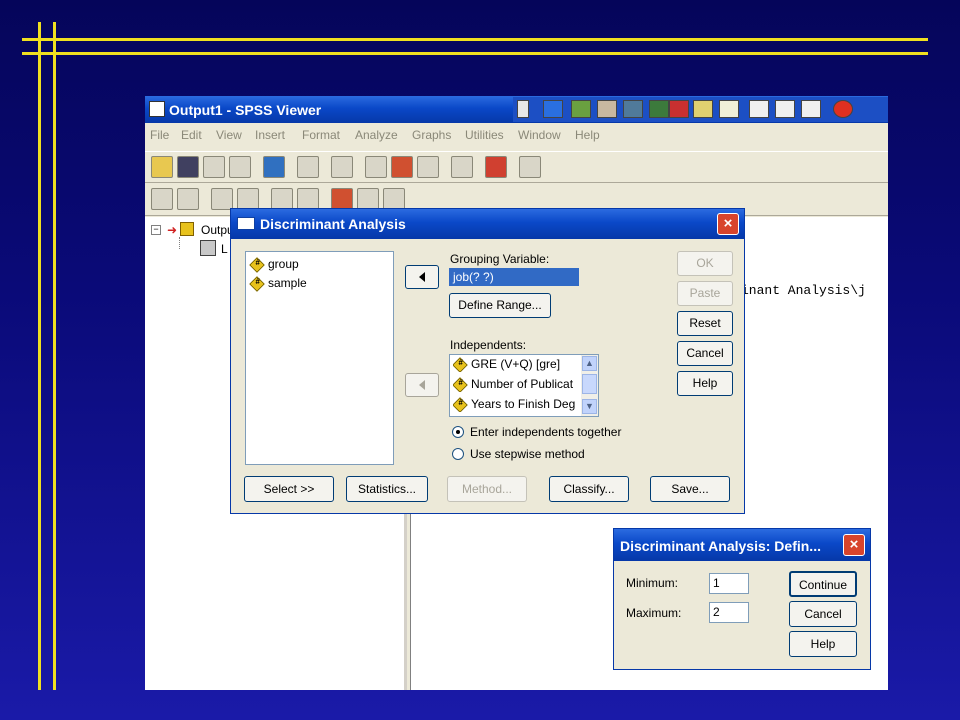 The image size is (960, 720). I want to click on menu-help: Help, so click(587, 135).